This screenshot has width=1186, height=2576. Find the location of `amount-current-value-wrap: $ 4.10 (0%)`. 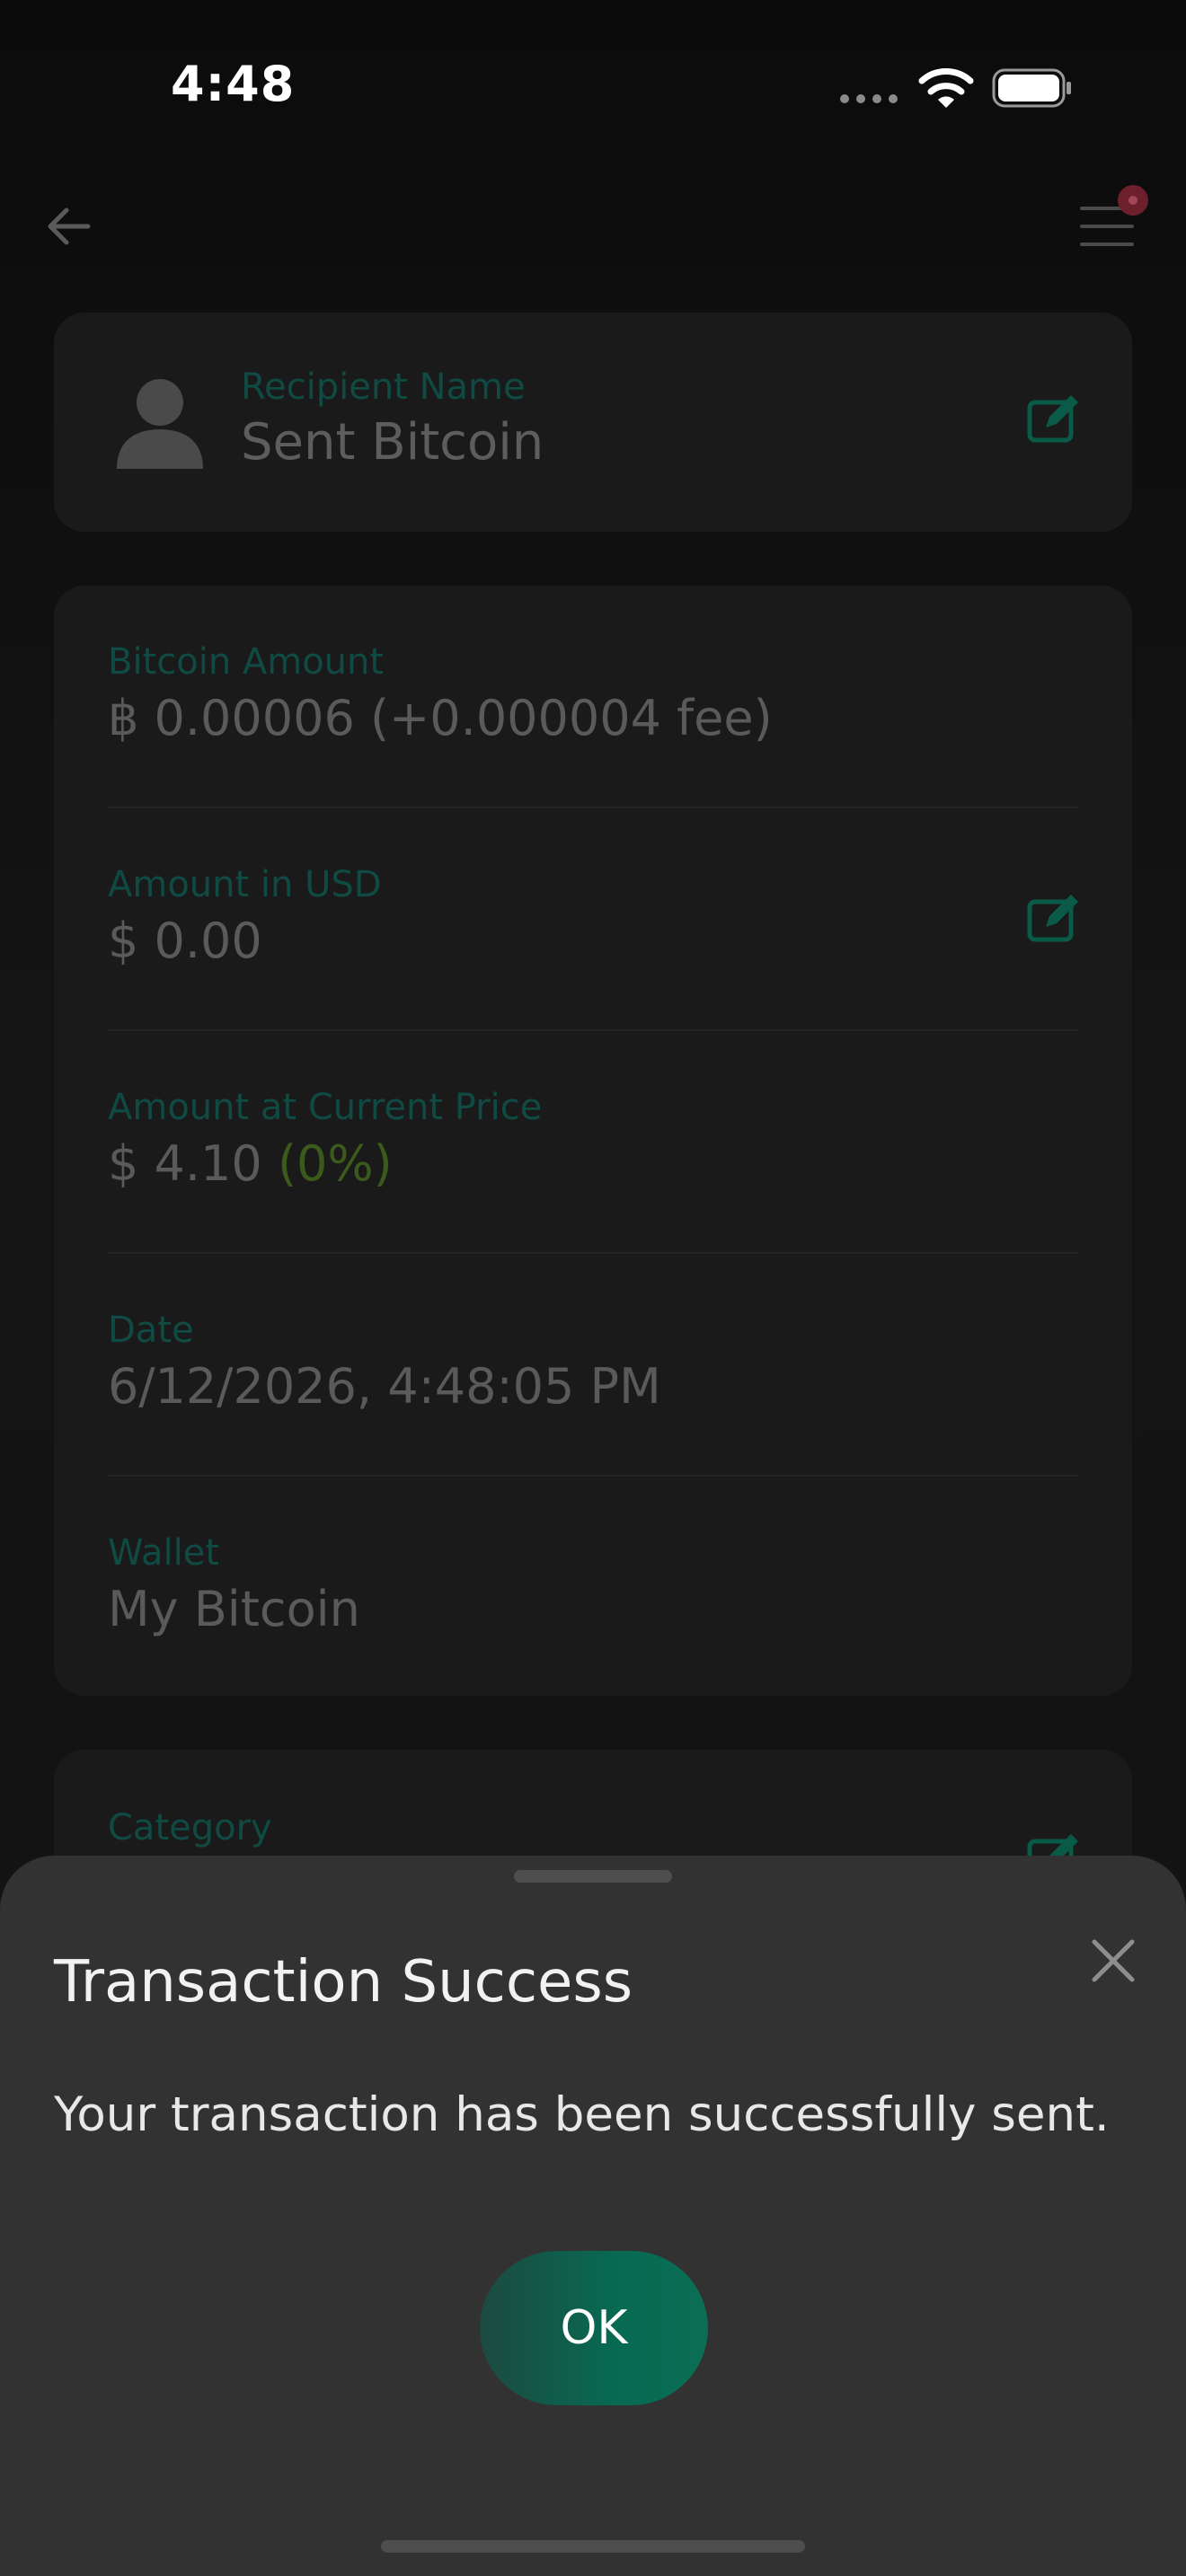

amount-current-value-wrap: $ 4.10 (0%) is located at coordinates (250, 1163).